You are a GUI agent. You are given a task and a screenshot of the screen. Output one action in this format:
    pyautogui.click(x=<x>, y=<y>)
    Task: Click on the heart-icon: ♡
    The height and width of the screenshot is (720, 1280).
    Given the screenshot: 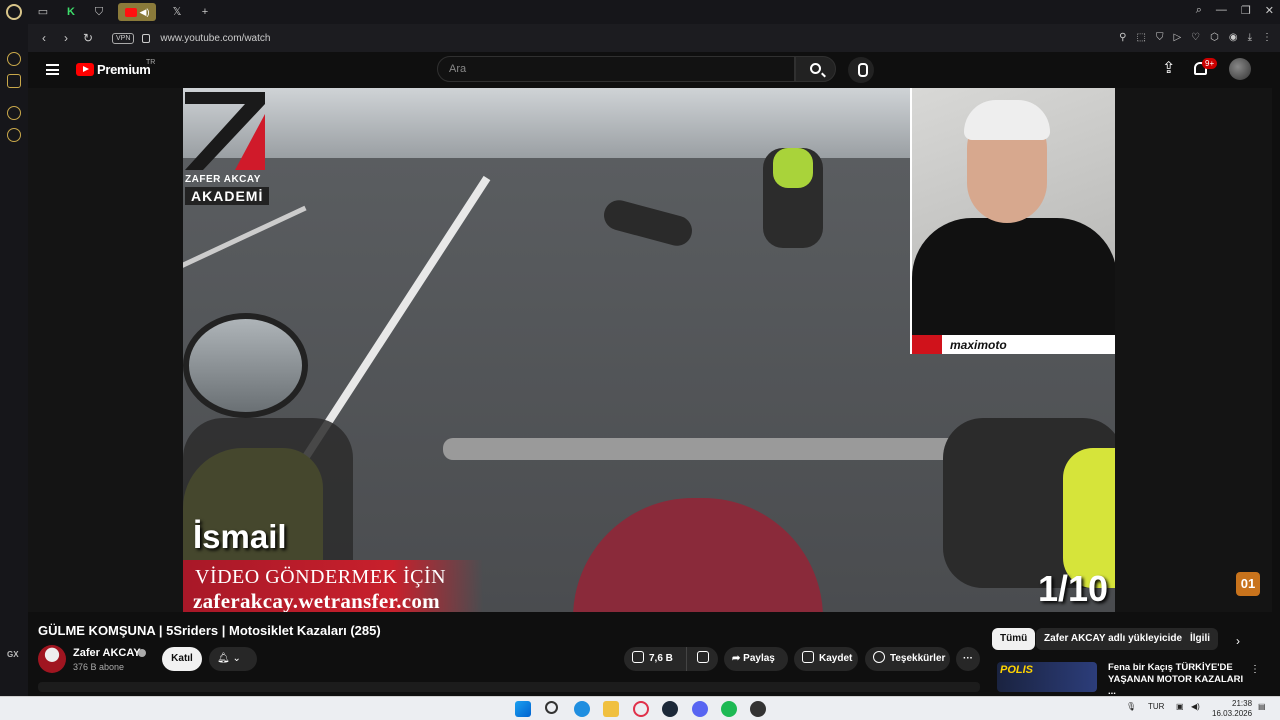 What is the action you would take?
    pyautogui.click(x=1195, y=37)
    